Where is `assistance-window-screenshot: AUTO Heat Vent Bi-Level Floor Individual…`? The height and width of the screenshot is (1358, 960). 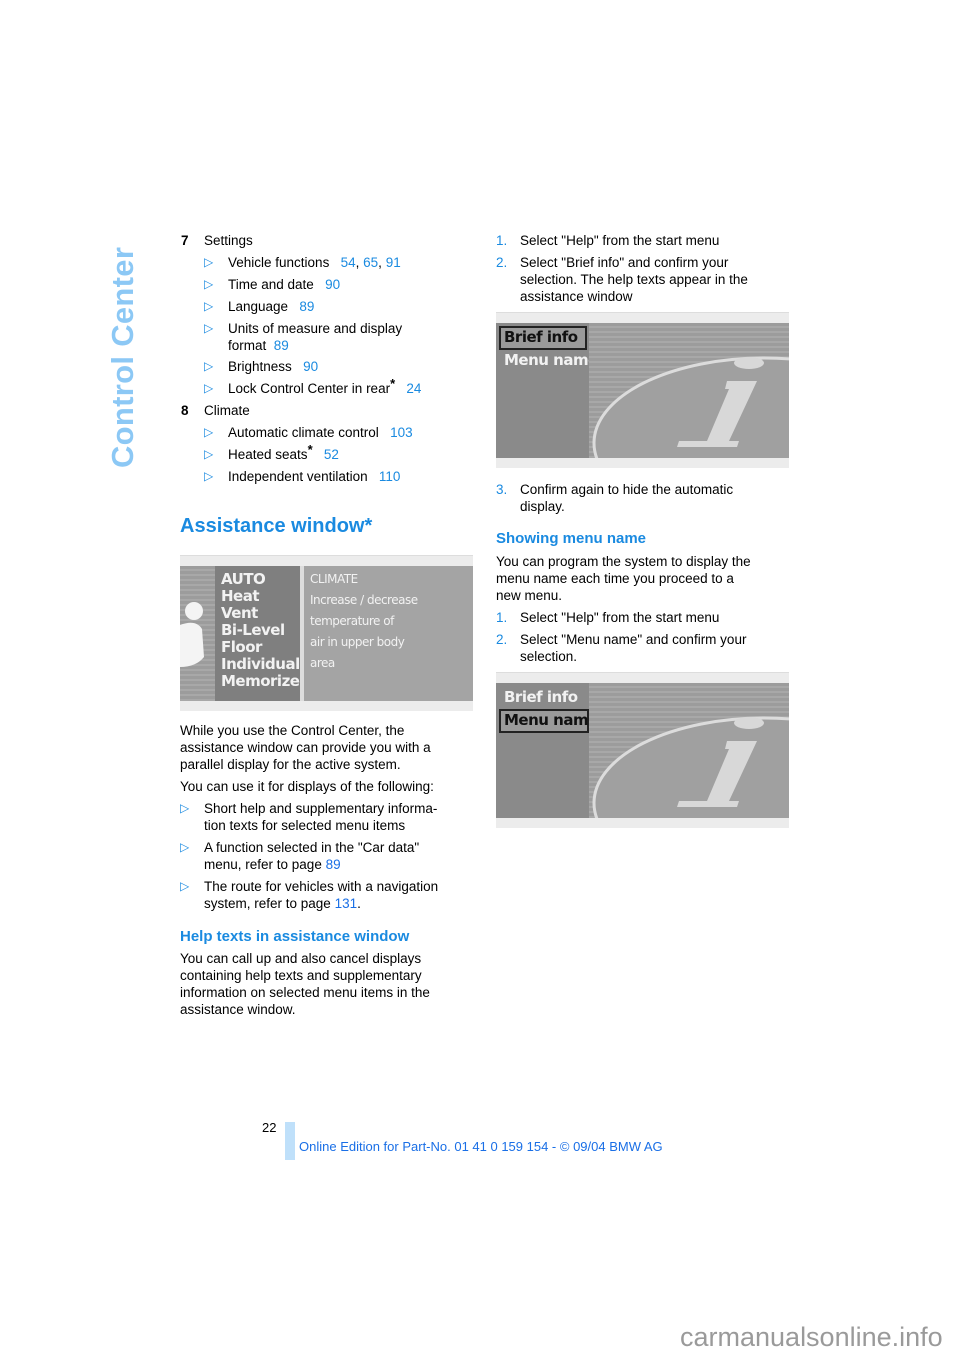
assistance-window-screenshot: AUTO Heat Vent Bi-Level Floor Individual… is located at coordinates (326, 633).